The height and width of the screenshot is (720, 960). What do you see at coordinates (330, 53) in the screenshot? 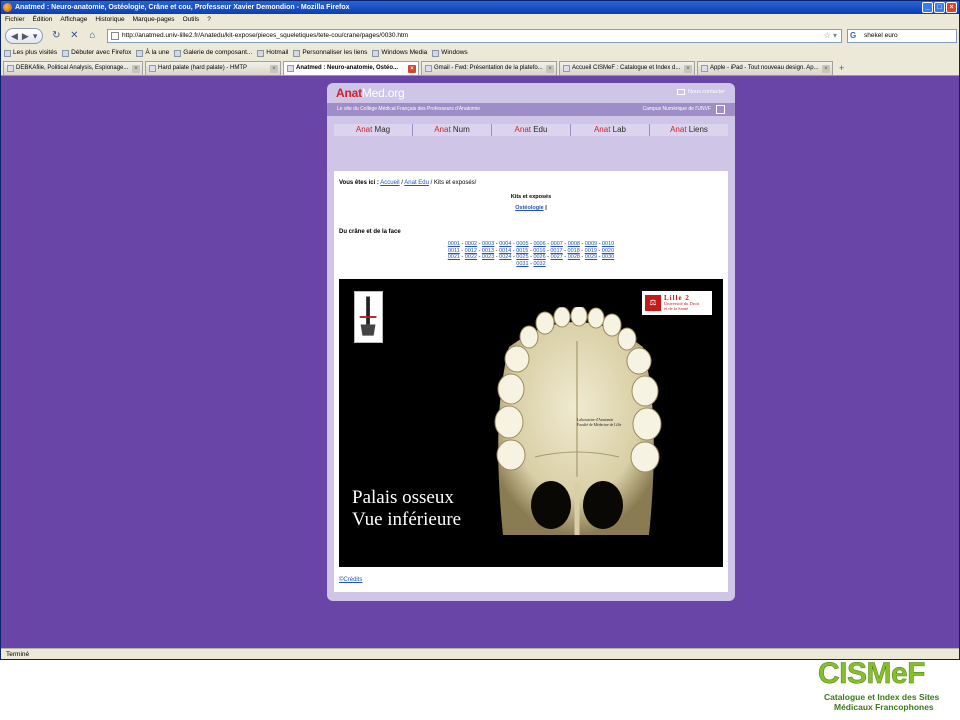
I see `bookmark-item: Personnaliser les liens` at bounding box center [330, 53].